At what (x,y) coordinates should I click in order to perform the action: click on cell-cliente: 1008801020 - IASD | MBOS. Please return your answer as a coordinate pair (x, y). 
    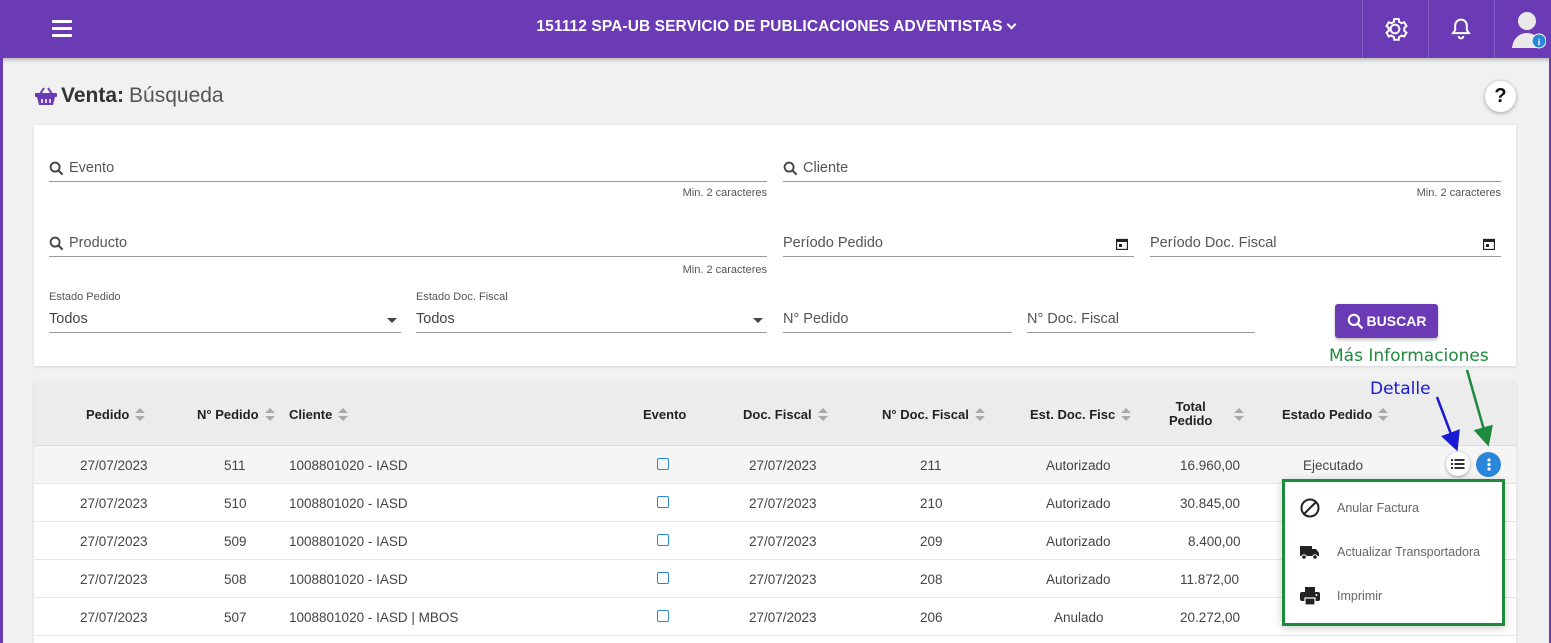
    Looking at the image, I should click on (374, 617).